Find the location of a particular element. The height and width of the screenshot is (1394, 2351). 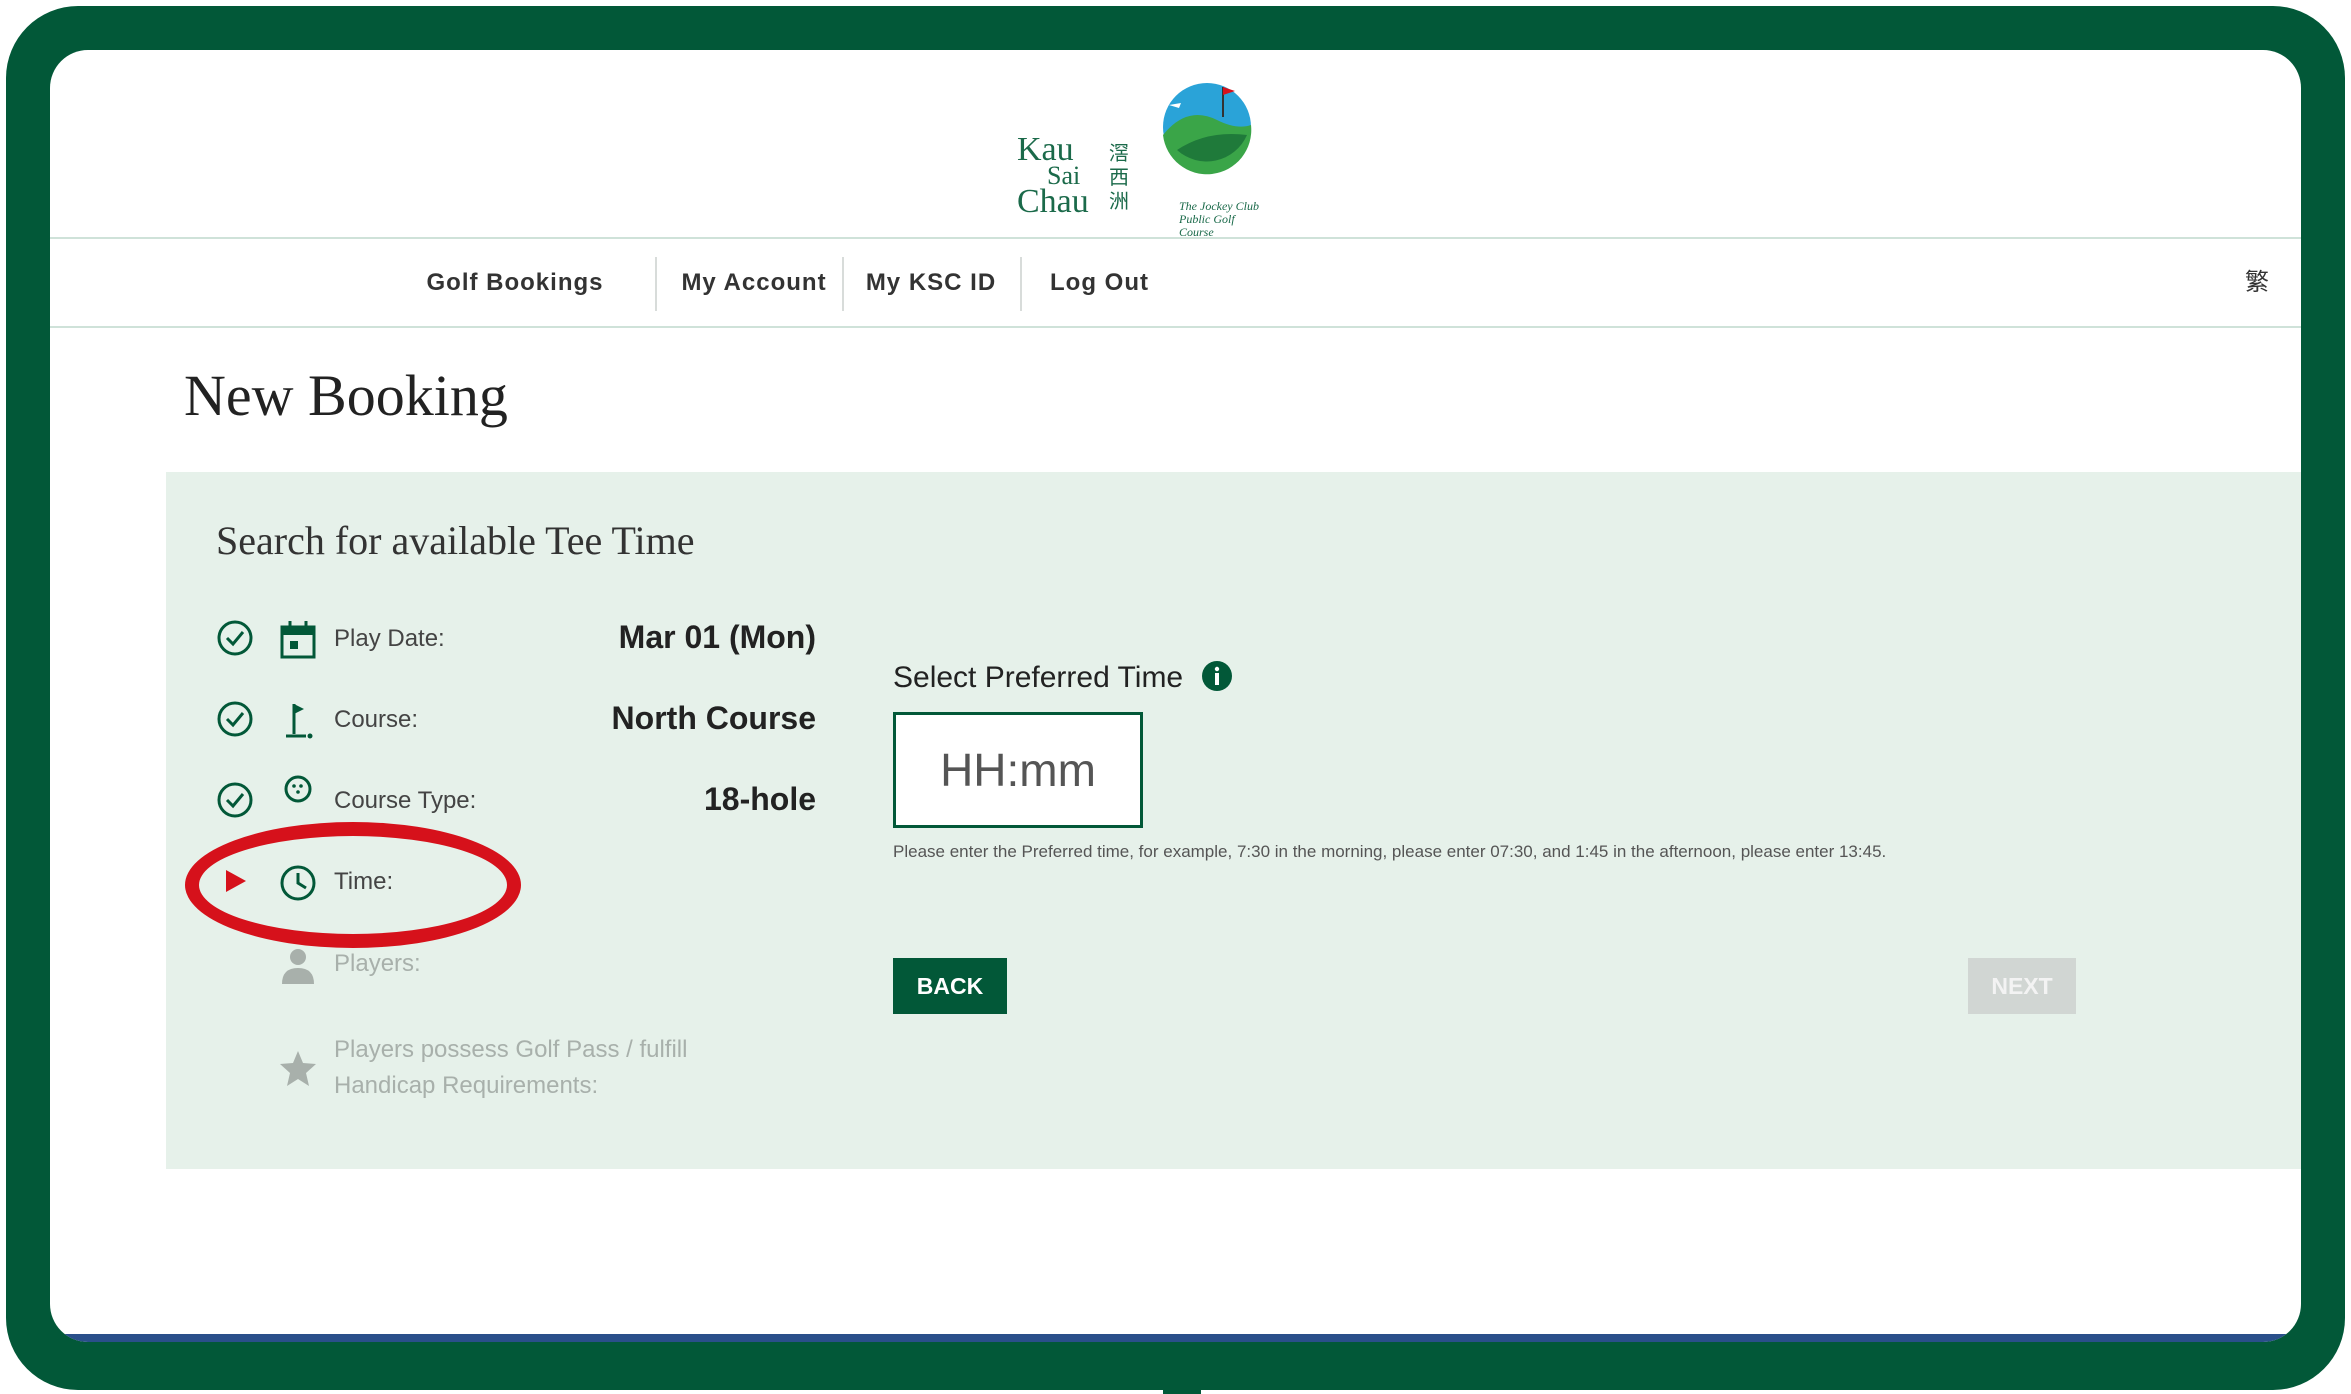

golf-course-logo-icon is located at coordinates (1207, 129).